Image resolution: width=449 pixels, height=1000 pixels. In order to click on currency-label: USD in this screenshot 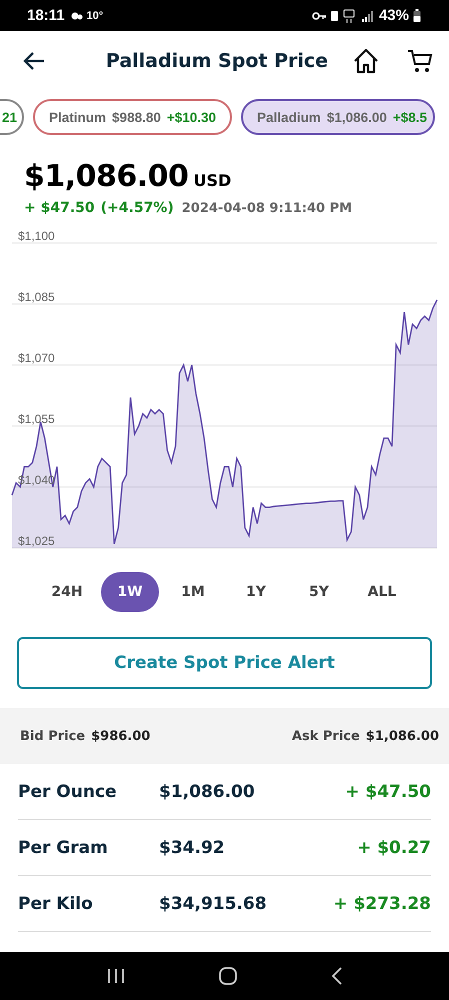, I will do `click(213, 180)`.